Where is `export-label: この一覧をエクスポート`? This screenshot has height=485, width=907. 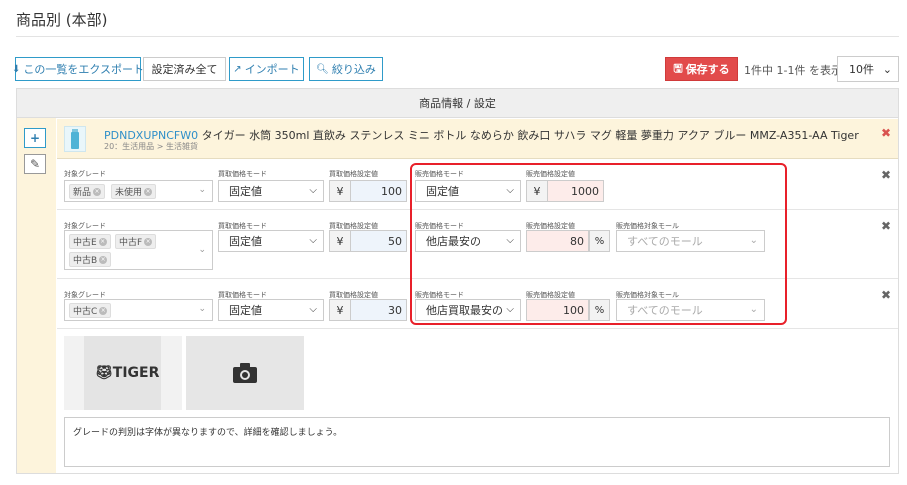
export-label: この一覧をエクスポート is located at coordinates (84, 69).